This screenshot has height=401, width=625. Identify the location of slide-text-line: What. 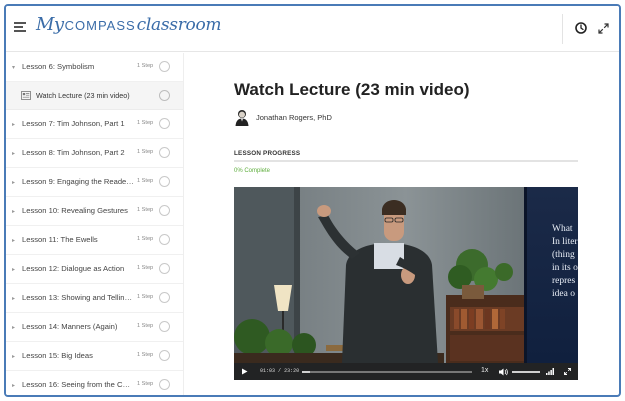
(562, 229).